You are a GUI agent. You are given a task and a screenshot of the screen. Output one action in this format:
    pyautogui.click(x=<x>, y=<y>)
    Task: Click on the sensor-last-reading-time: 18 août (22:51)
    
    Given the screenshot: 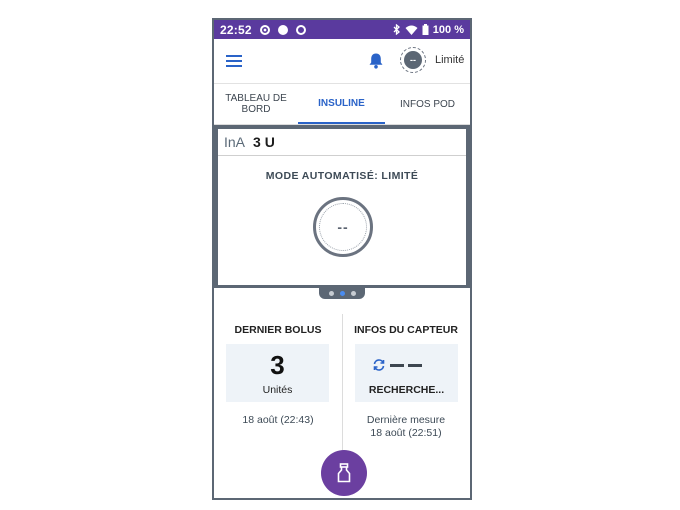 What is the action you would take?
    pyautogui.click(x=406, y=433)
    